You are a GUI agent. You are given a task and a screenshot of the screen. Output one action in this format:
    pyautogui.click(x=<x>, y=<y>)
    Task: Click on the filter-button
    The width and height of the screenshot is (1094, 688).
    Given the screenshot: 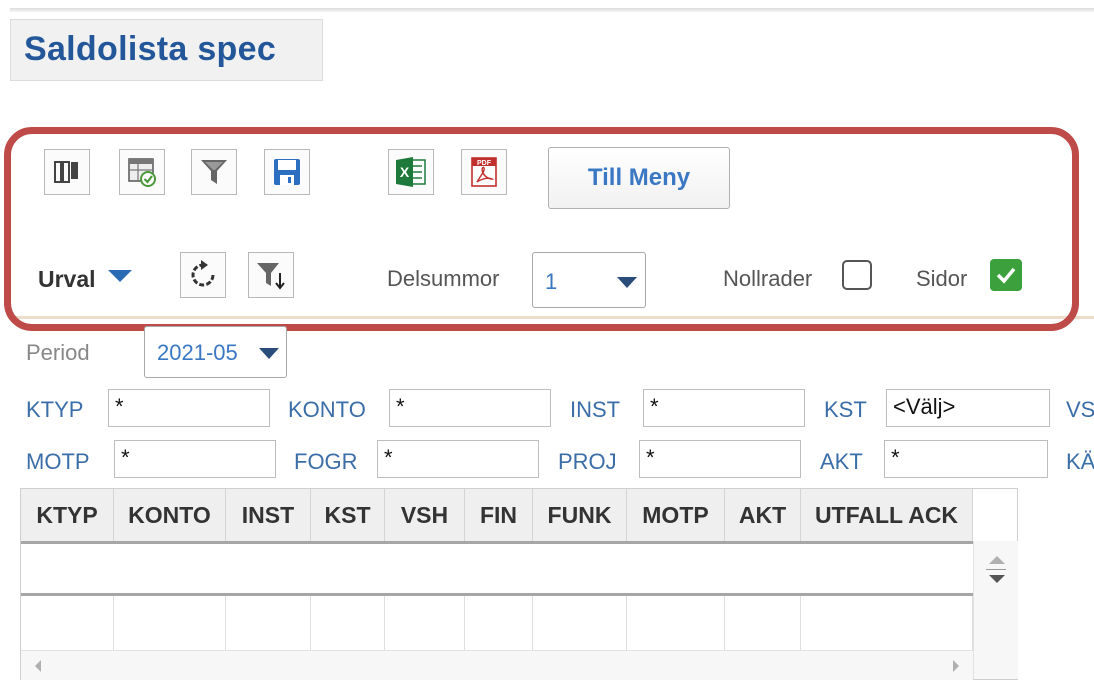 What is the action you would take?
    pyautogui.click(x=214, y=172)
    